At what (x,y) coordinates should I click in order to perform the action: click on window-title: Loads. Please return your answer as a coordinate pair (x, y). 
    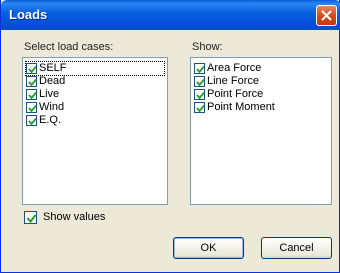
    Looking at the image, I should click on (28, 14).